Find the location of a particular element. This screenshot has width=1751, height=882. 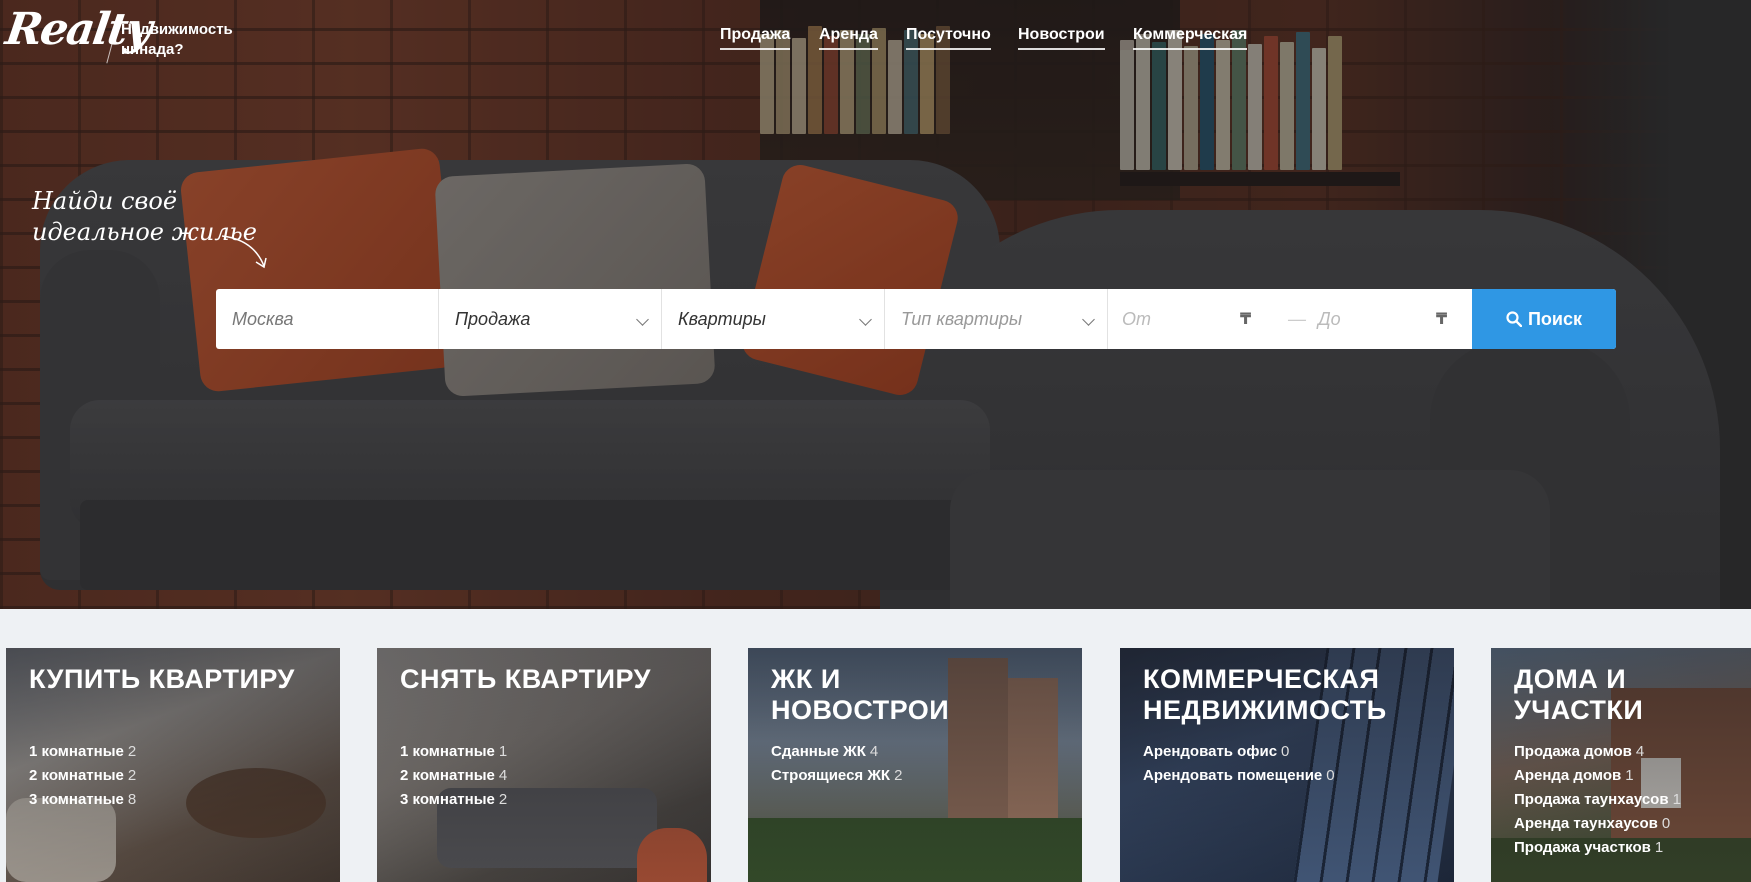

item-label: Строящиеся ЖК is located at coordinates (831, 775).